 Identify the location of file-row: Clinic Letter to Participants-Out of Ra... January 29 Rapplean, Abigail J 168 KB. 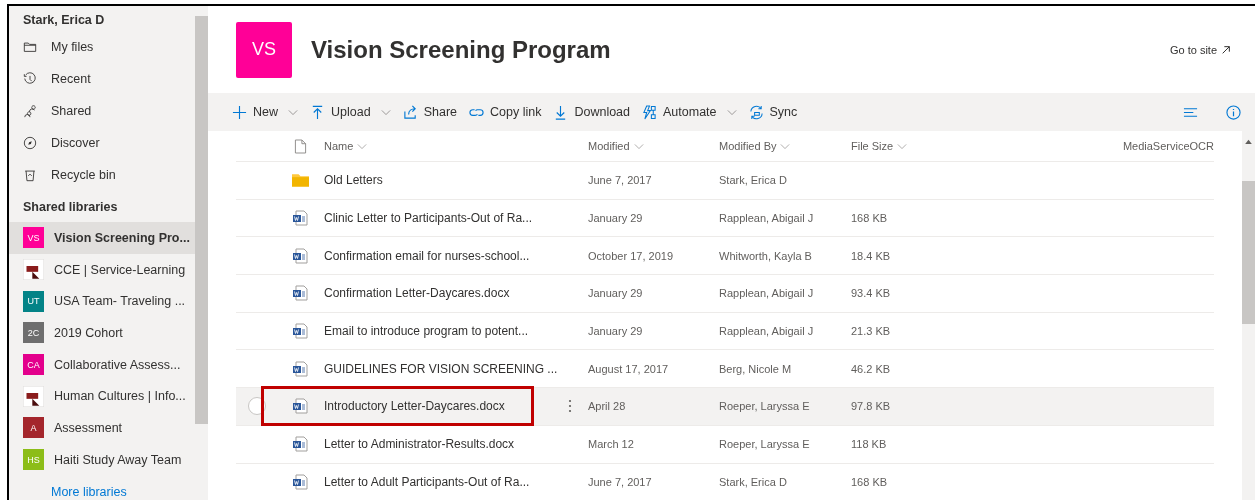
(725, 218).